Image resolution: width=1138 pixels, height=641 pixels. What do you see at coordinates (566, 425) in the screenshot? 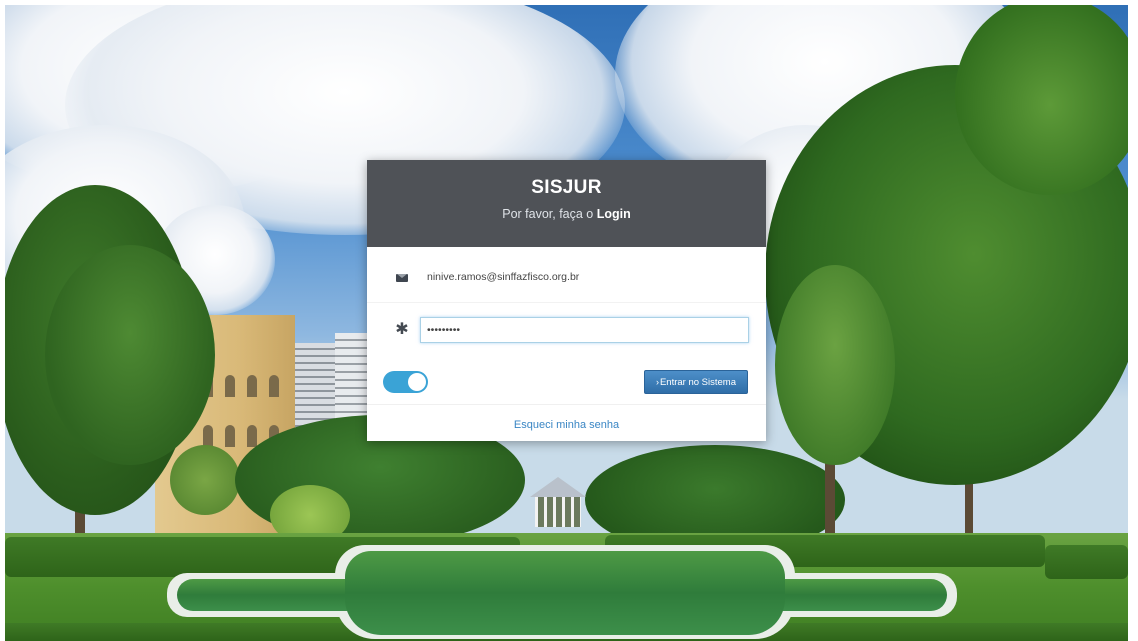
I see `forgot-password-link: Esqueci minha senha` at bounding box center [566, 425].